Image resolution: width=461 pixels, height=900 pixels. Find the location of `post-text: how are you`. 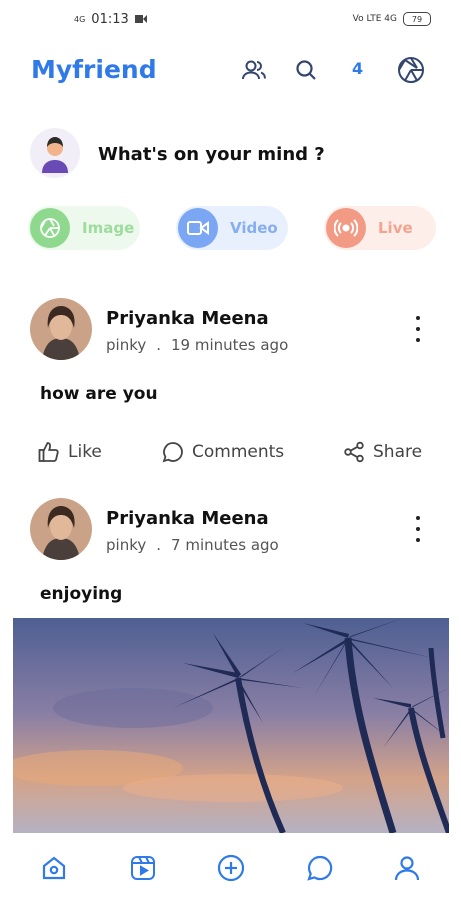

post-text: how are you is located at coordinates (99, 394).